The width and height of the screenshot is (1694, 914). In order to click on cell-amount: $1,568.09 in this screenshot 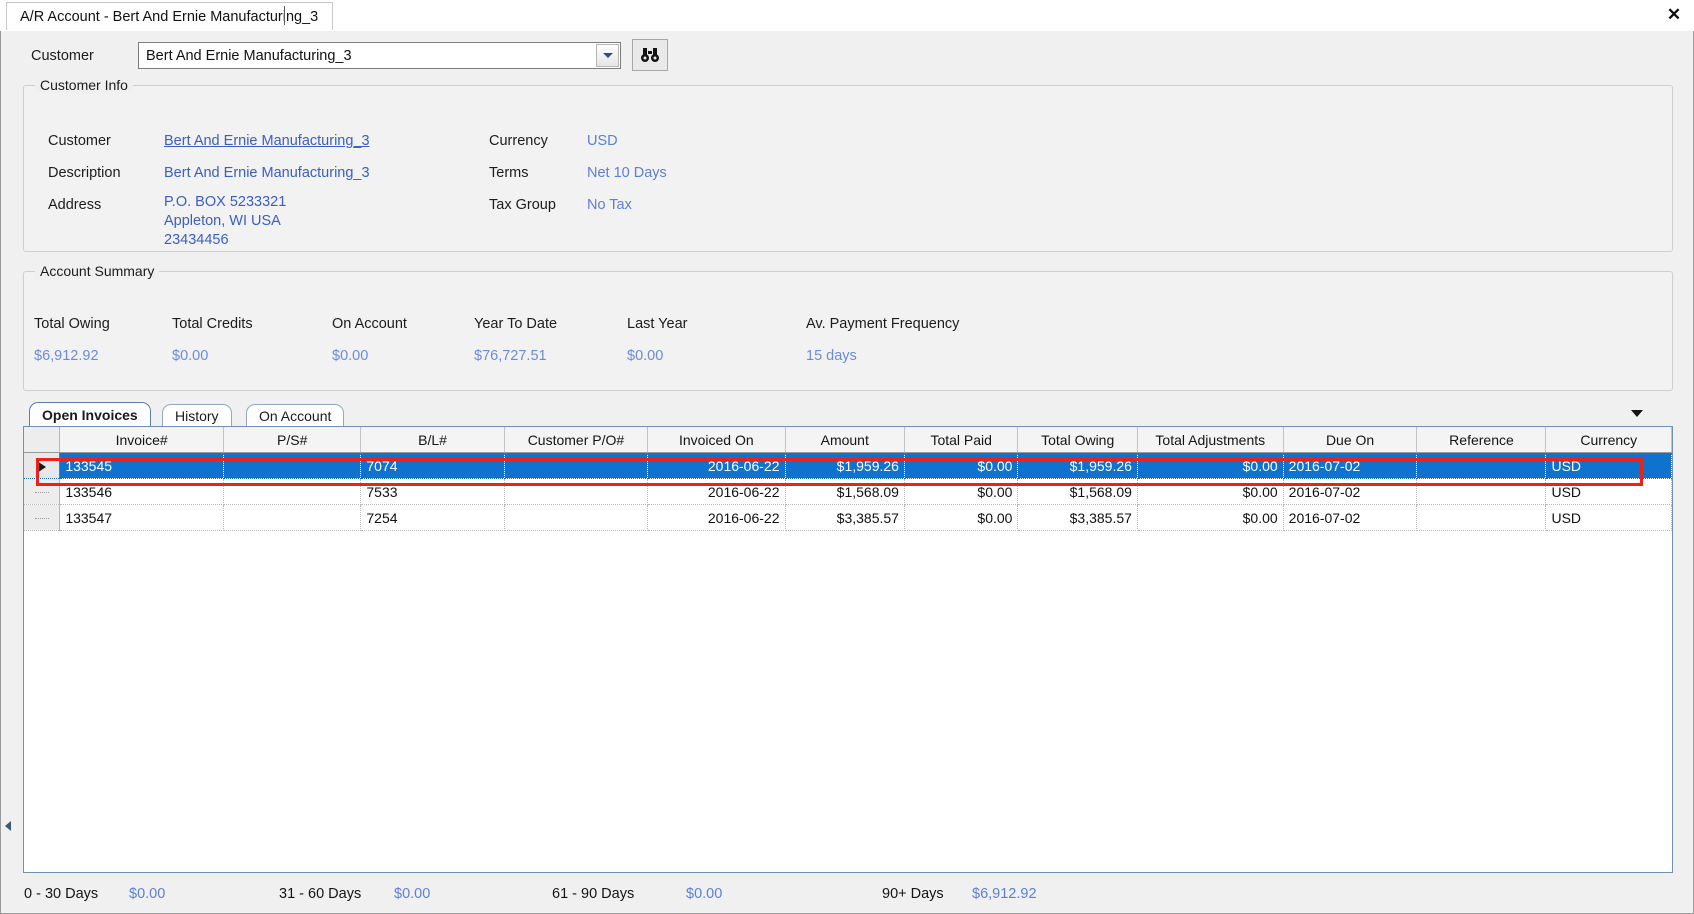, I will do `click(845, 491)`.